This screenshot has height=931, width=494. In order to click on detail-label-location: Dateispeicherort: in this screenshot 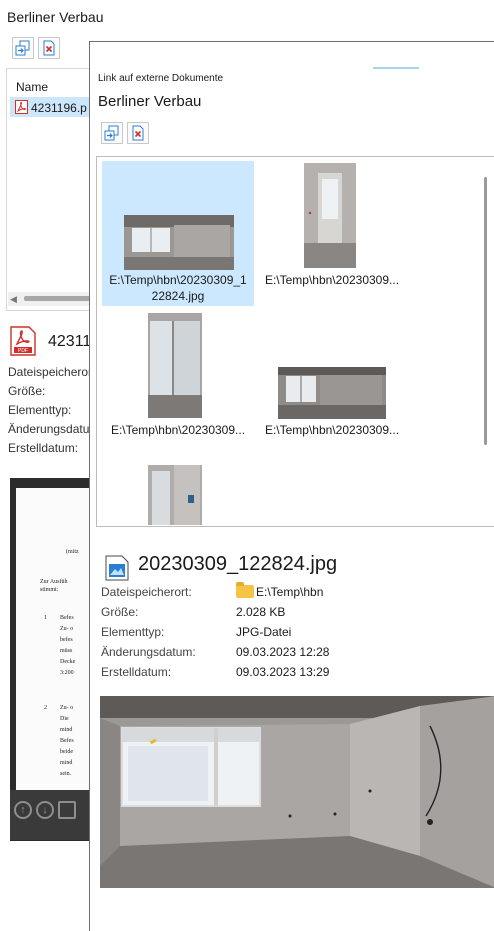, I will do `click(146, 592)`.